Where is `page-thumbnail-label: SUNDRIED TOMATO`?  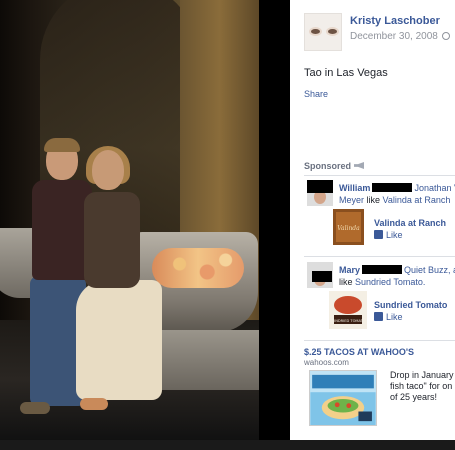 page-thumbnail-label: SUNDRIED TOMATO is located at coordinates (348, 321).